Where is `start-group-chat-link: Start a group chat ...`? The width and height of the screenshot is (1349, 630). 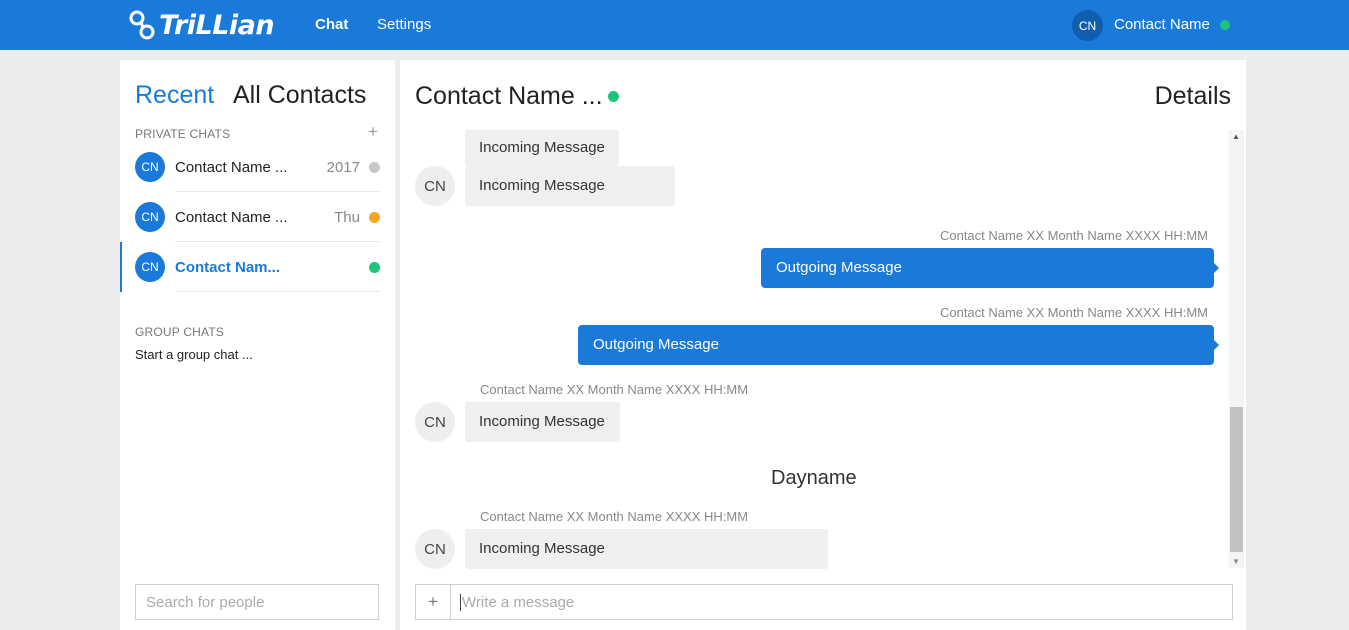
start-group-chat-link: Start a group chat ... is located at coordinates (194, 354).